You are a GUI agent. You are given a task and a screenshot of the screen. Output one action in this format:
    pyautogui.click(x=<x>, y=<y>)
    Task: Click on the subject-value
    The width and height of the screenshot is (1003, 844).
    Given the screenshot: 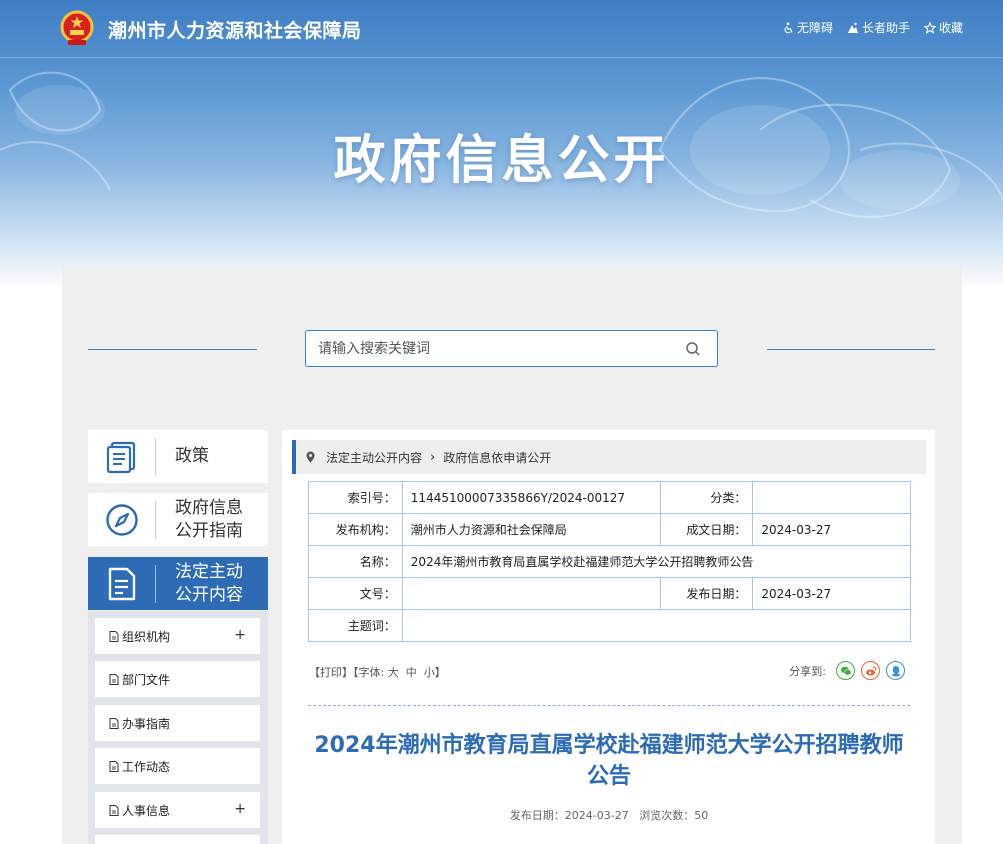 What is the action you would take?
    pyautogui.click(x=656, y=625)
    